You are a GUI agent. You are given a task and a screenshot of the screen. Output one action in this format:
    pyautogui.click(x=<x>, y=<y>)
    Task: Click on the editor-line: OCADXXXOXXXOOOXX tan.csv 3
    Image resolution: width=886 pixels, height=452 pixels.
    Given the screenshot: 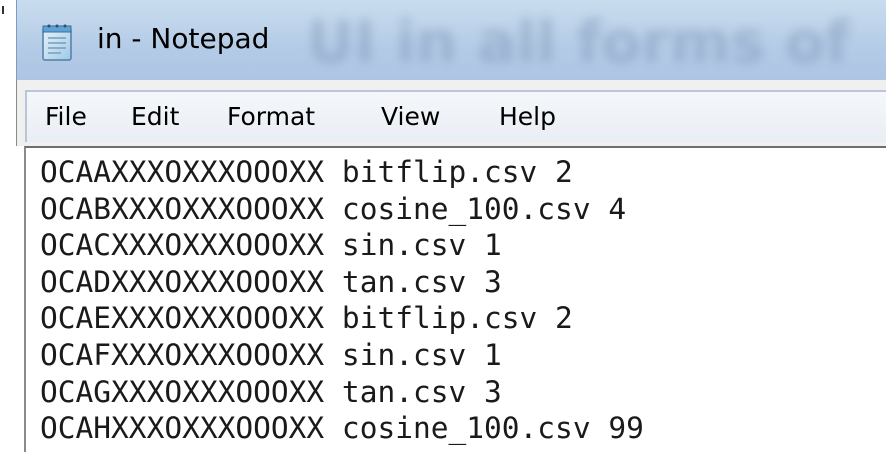 What is the action you would take?
    pyautogui.click(x=271, y=281)
    